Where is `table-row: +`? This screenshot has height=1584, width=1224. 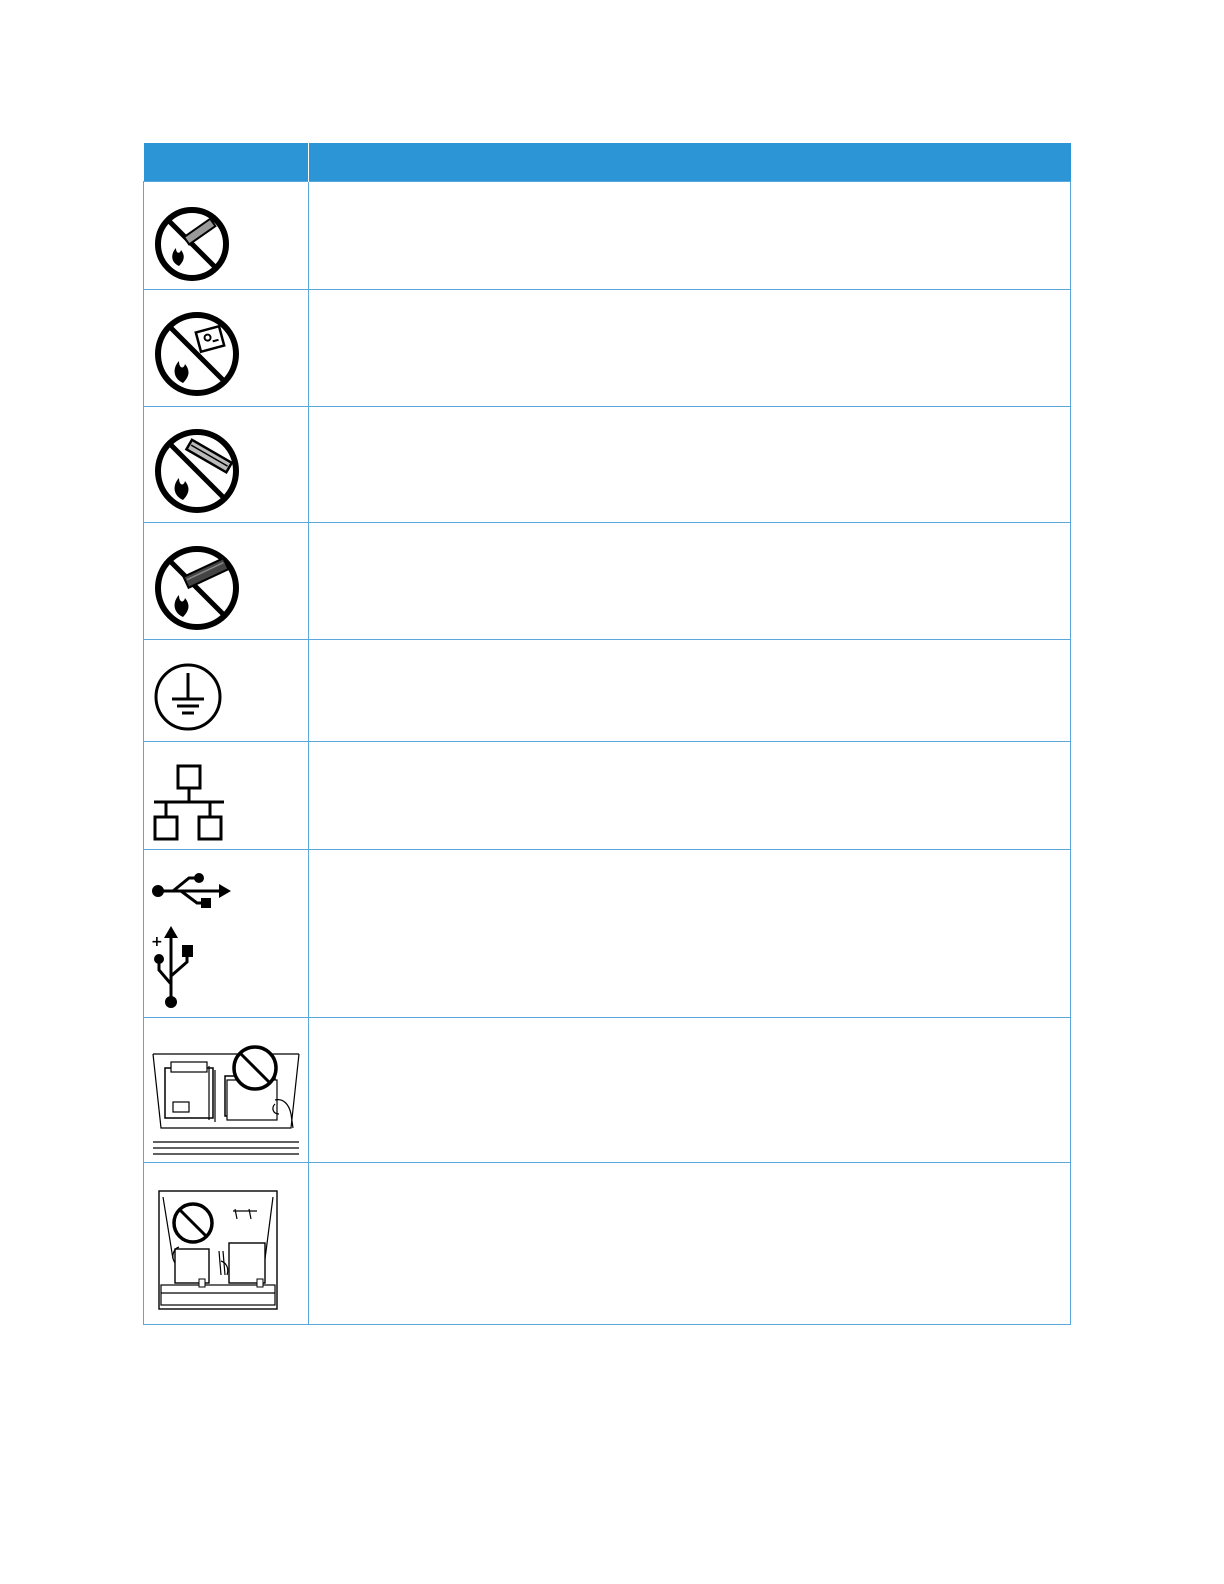 table-row: + is located at coordinates (607, 933).